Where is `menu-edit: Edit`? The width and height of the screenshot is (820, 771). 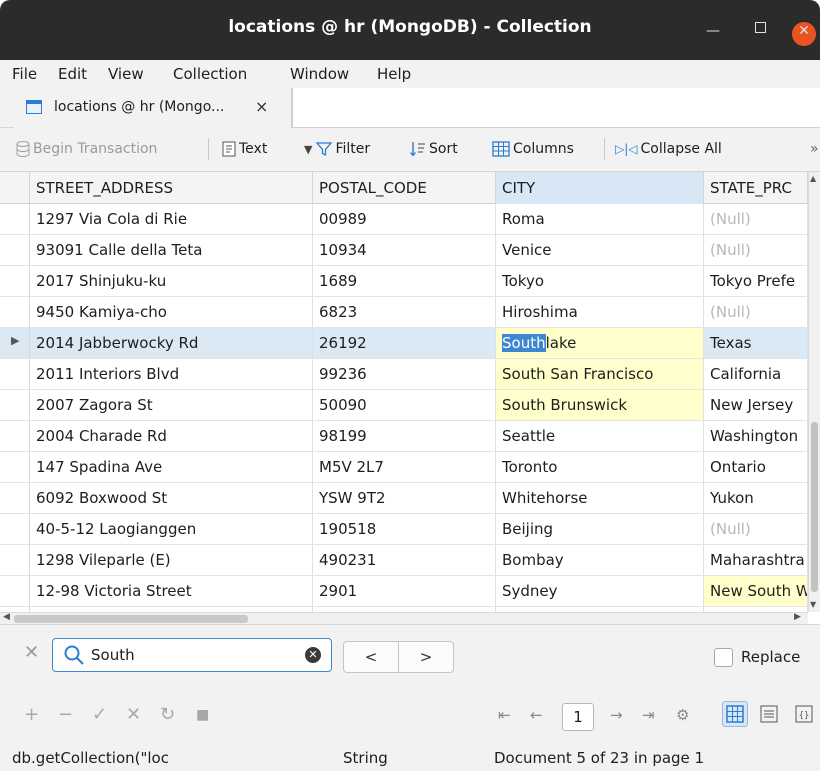
menu-edit: Edit is located at coordinates (72, 74).